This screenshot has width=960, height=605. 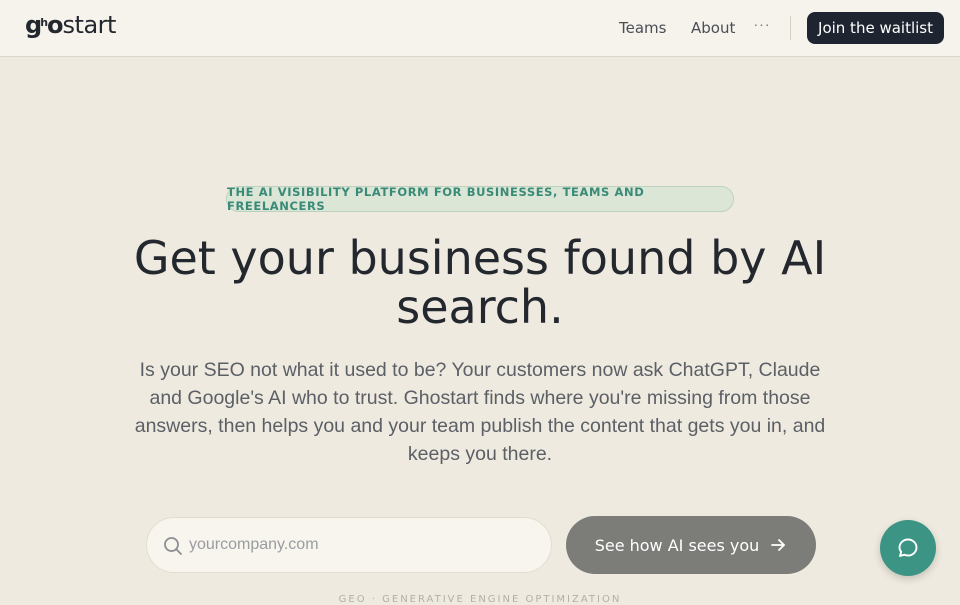 I want to click on ghostart-logo: g h o start, so click(x=70, y=26).